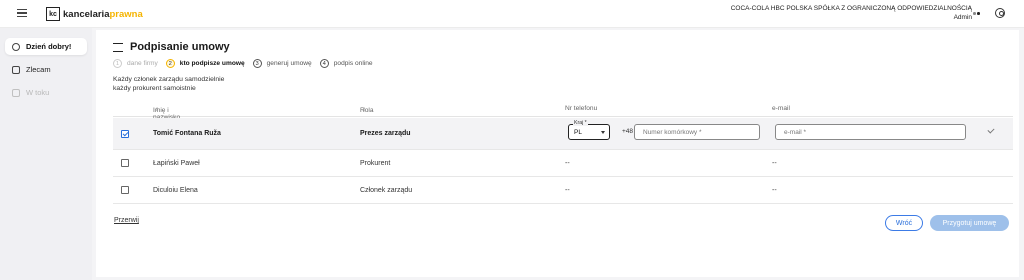 The width and height of the screenshot is (1024, 280). What do you see at coordinates (175, 190) in the screenshot?
I see `signer-name: Diculoiu Elena` at bounding box center [175, 190].